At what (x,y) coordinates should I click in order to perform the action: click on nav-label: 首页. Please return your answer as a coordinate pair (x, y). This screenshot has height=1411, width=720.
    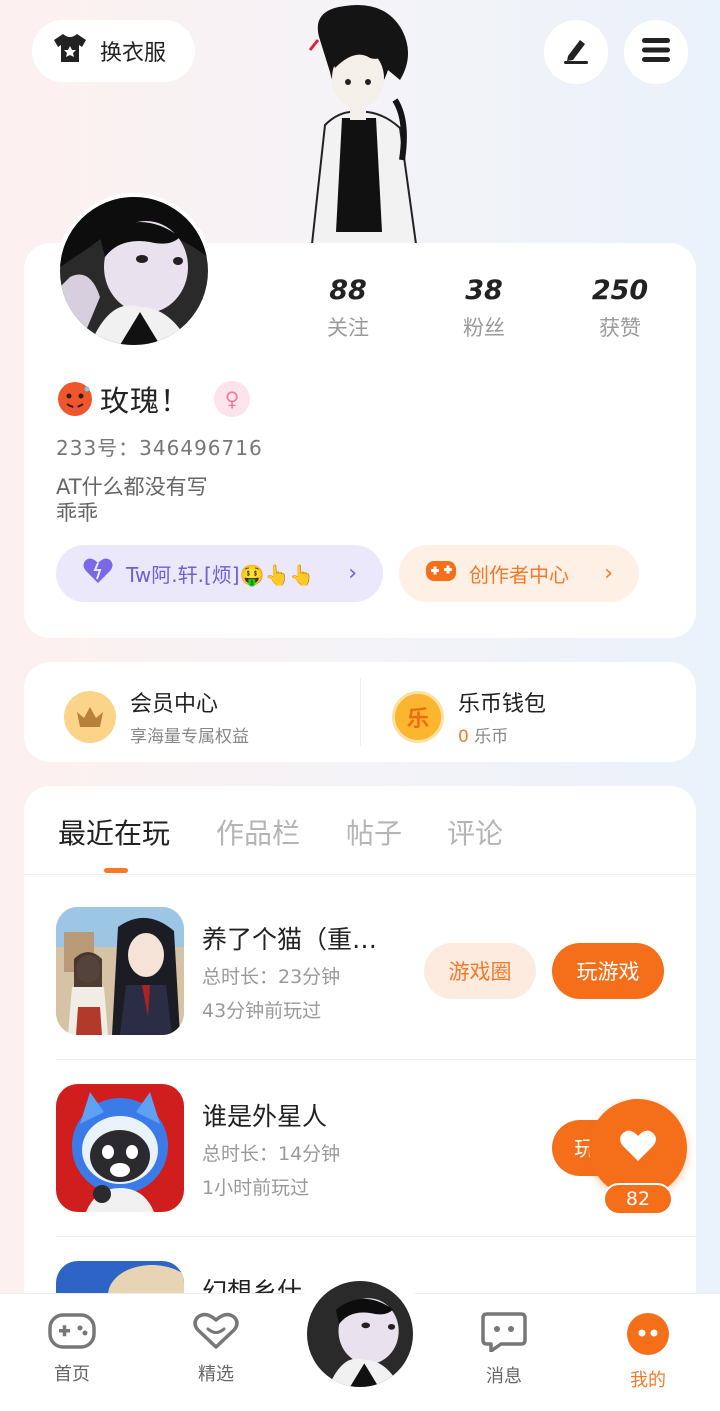
    Looking at the image, I should click on (72, 1374).